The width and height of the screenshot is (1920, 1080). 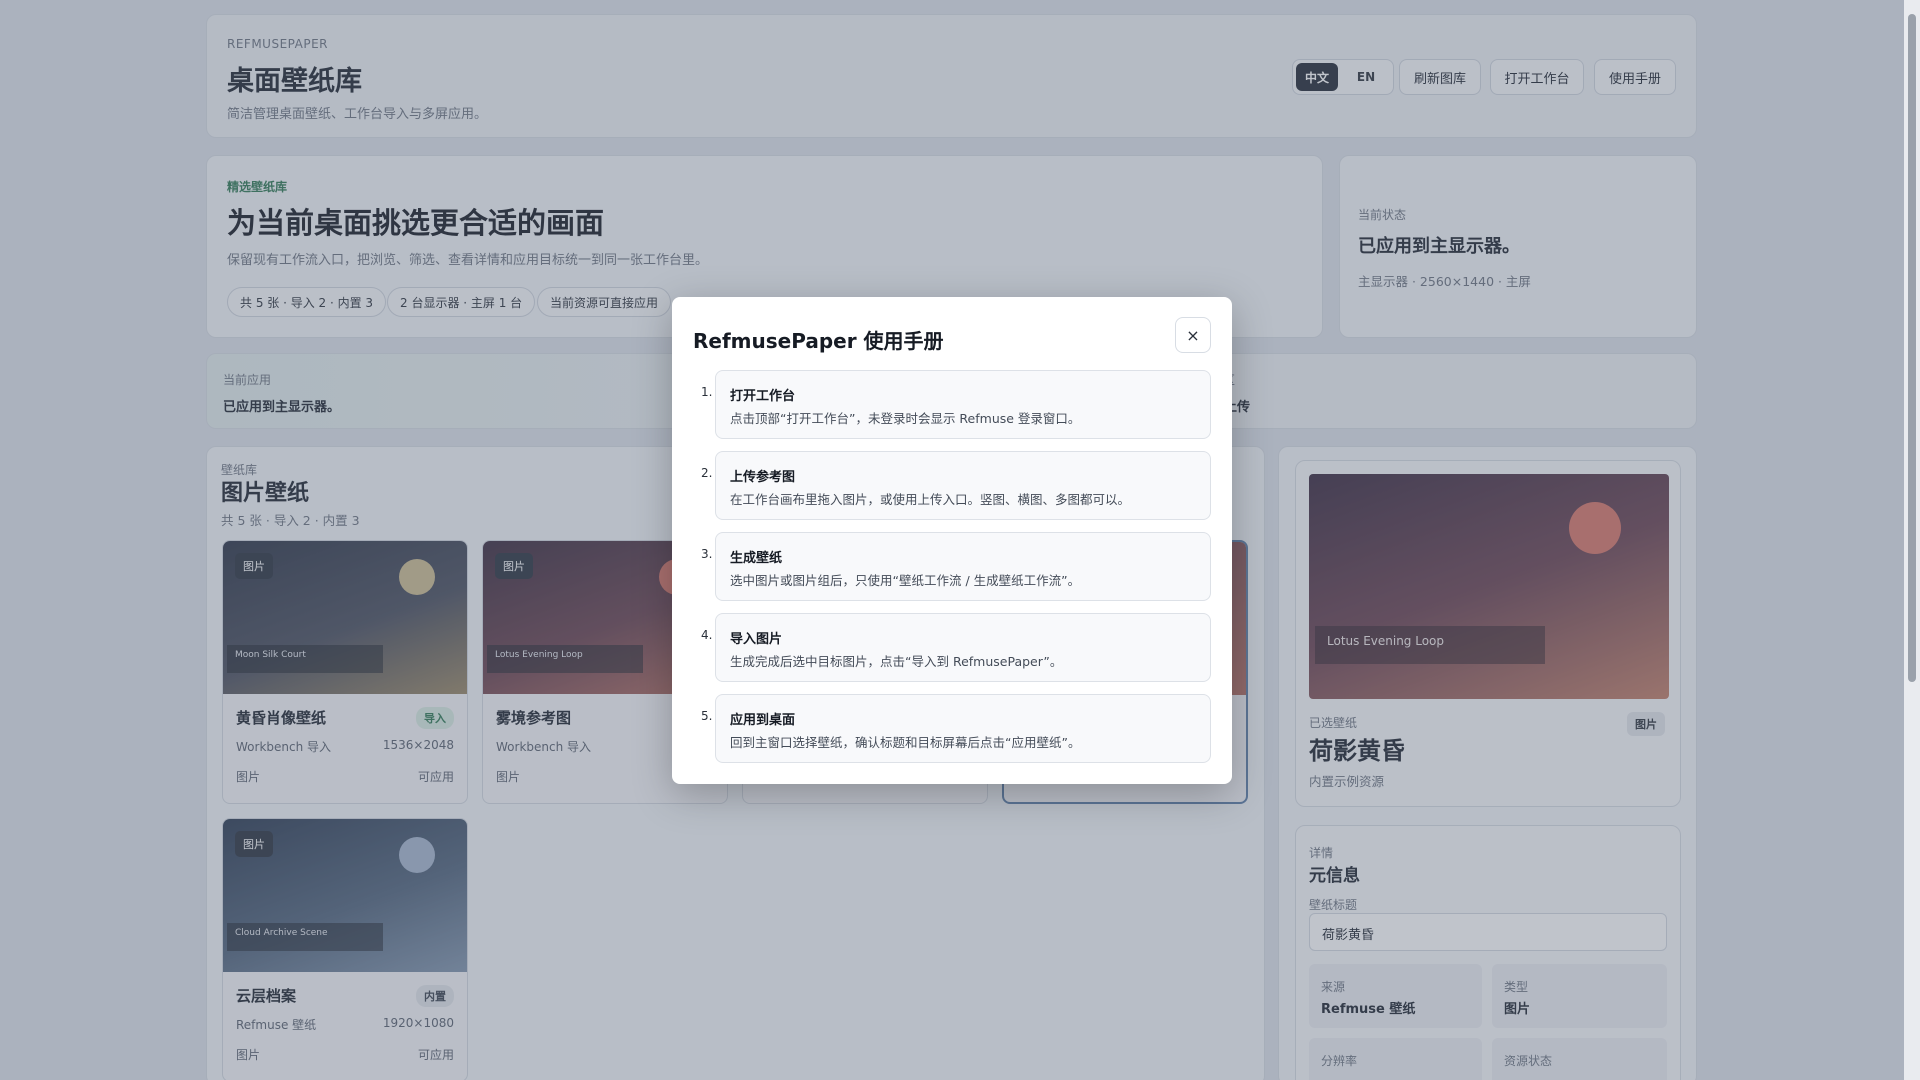 What do you see at coordinates (756, 639) in the screenshot?
I see `step-title: 导入图片` at bounding box center [756, 639].